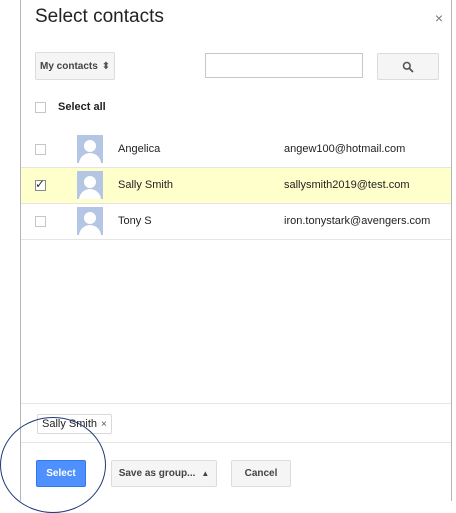 This screenshot has height=513, width=456. I want to click on footer-divider, so click(236, 442).